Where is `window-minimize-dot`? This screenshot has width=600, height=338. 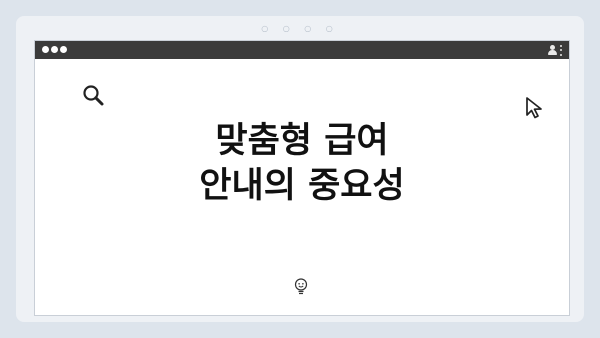
window-minimize-dot is located at coordinates (54, 49).